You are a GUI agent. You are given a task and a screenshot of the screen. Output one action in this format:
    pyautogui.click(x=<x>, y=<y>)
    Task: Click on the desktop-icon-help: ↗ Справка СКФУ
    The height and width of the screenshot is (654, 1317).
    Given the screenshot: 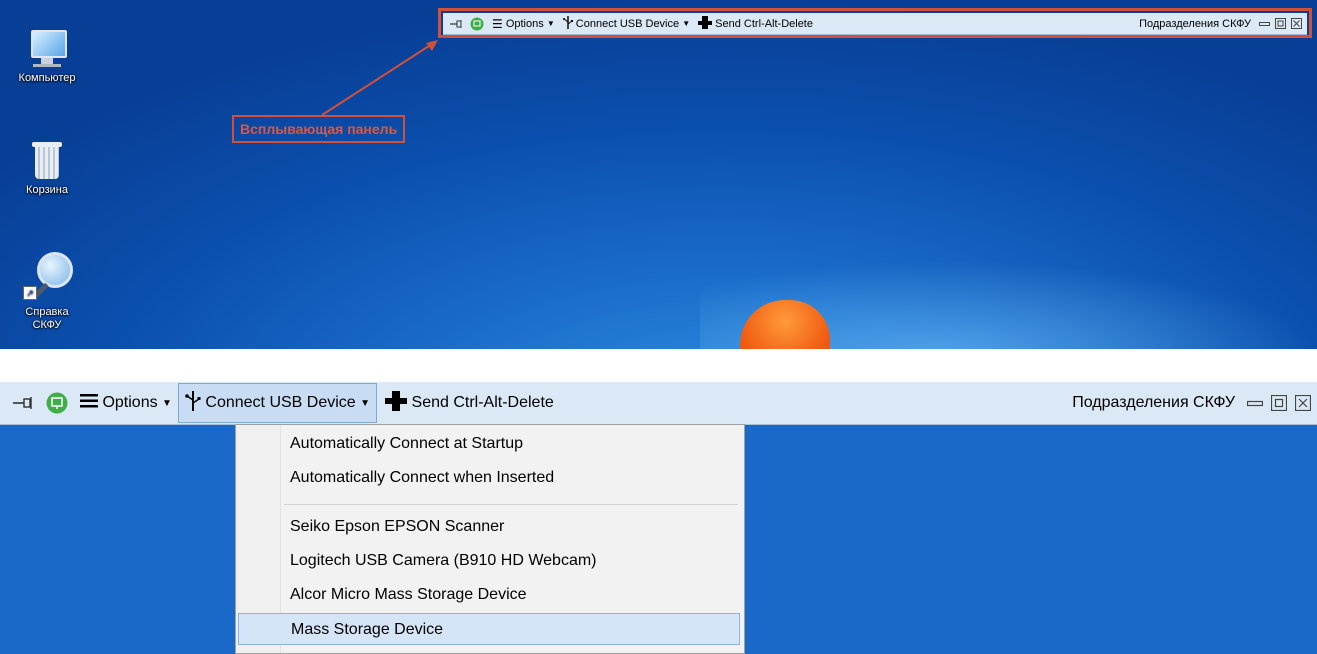 What is the action you would take?
    pyautogui.click(x=47, y=292)
    